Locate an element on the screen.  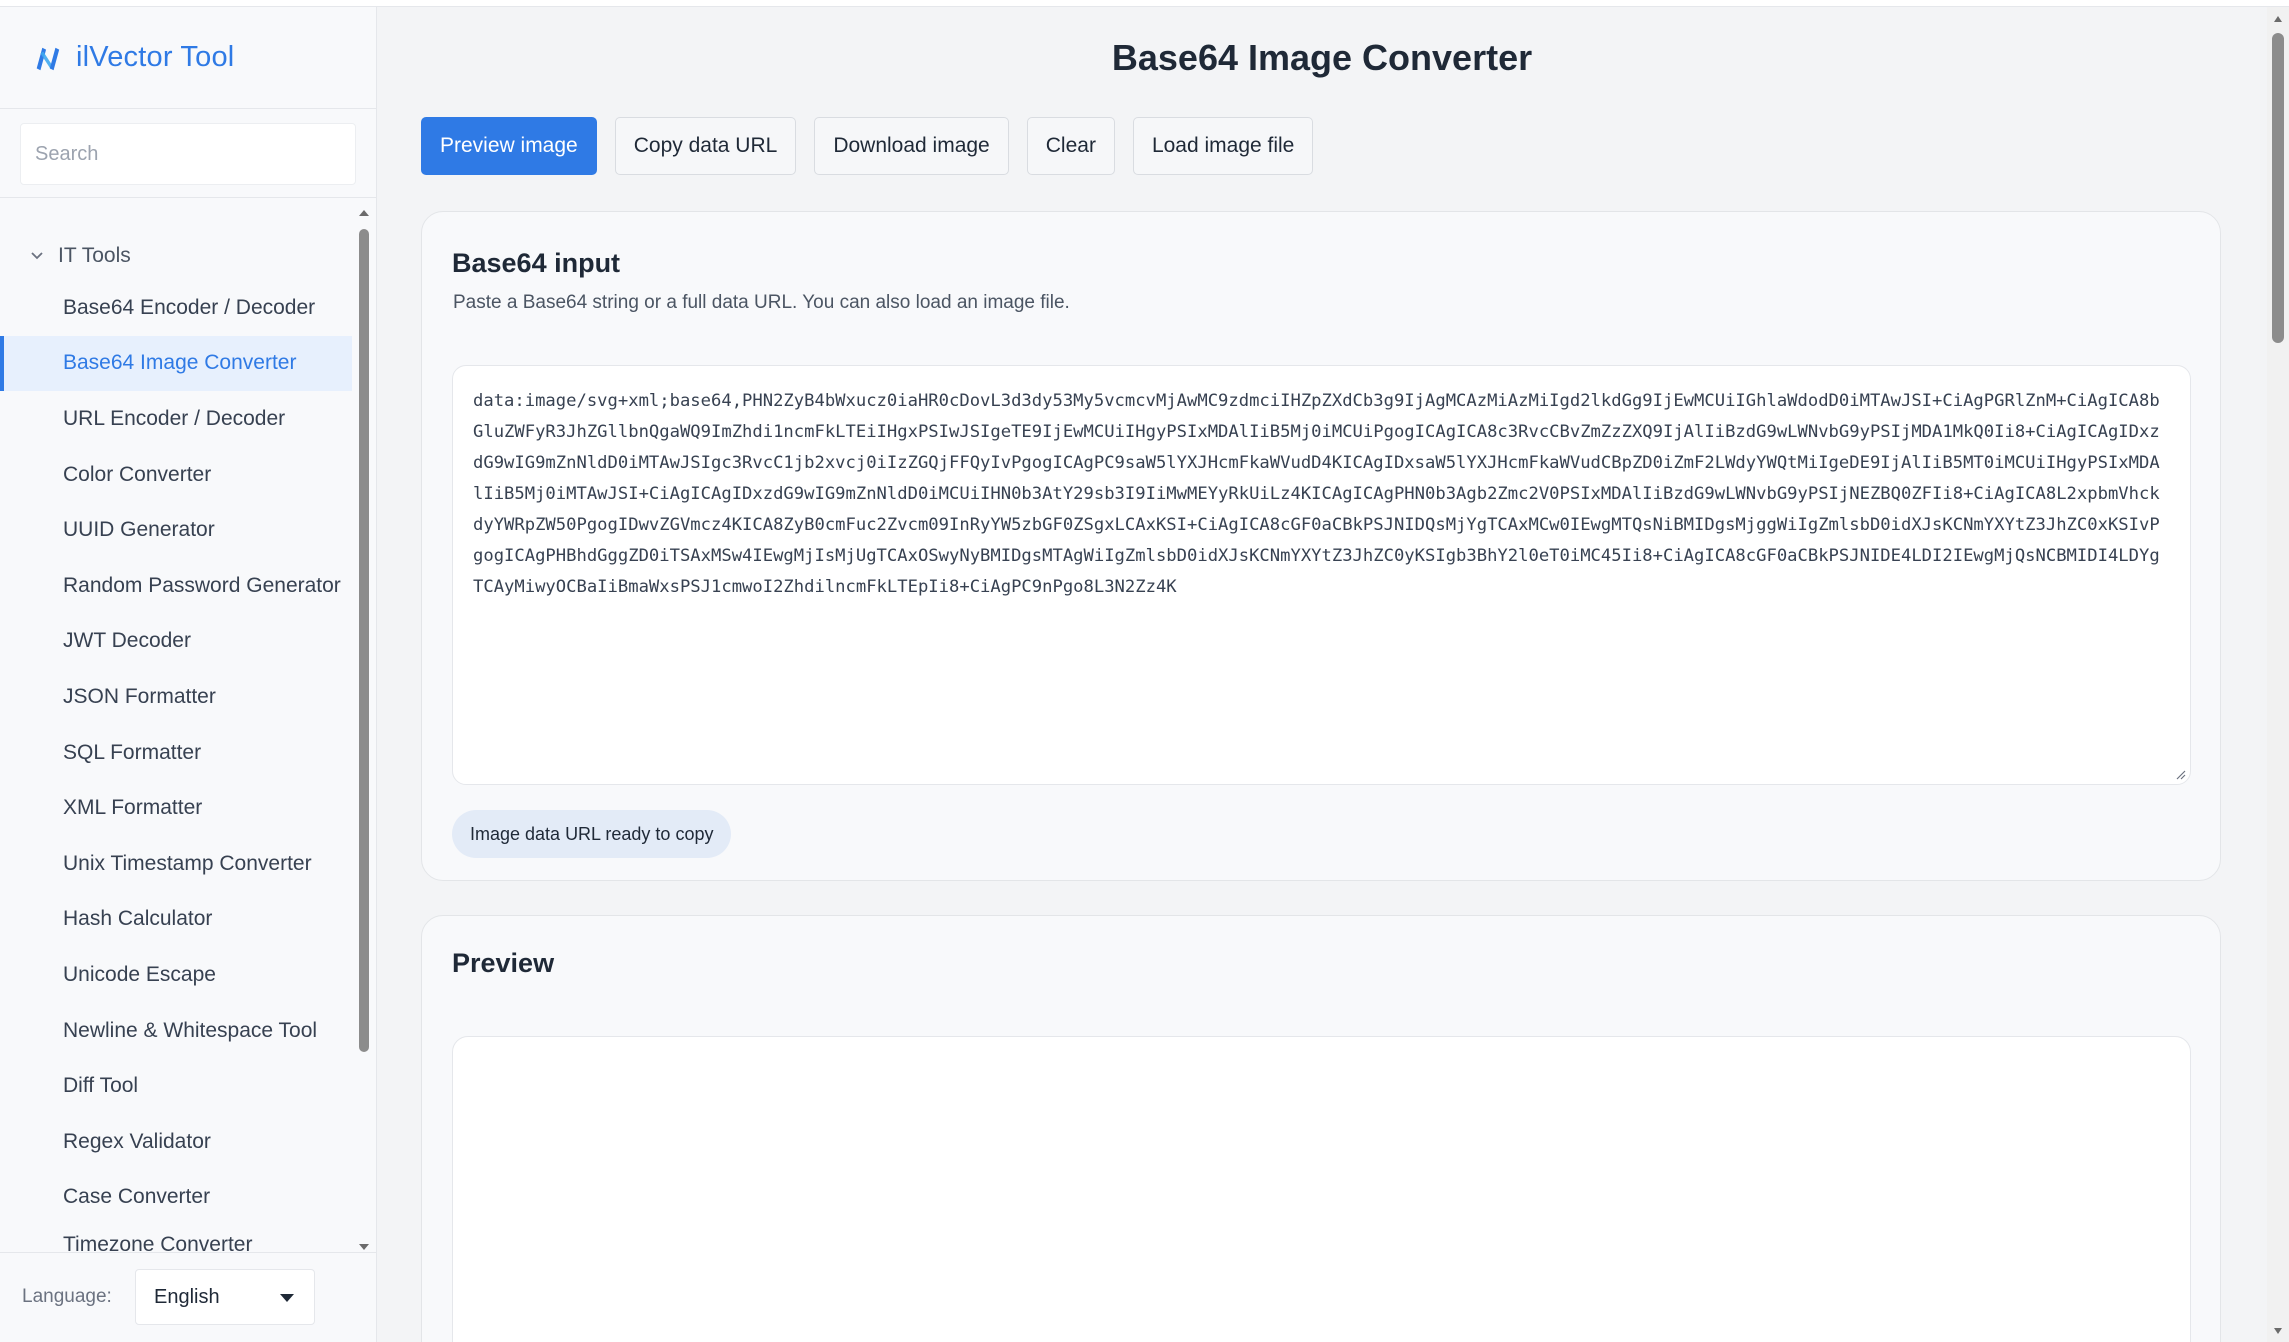
sidebar-scrollbar is located at coordinates (364, 730).